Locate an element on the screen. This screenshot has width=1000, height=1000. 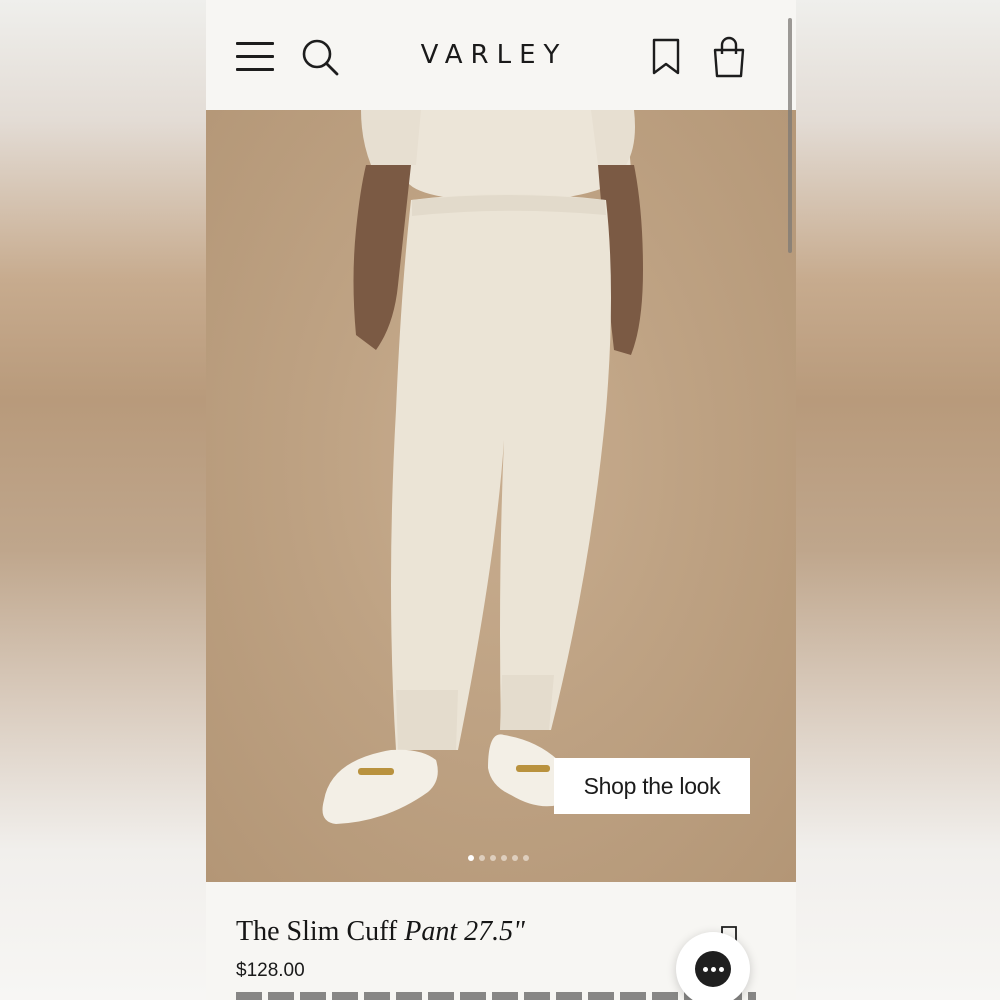
brand-logo: VARLEY is located at coordinates (494, 55).